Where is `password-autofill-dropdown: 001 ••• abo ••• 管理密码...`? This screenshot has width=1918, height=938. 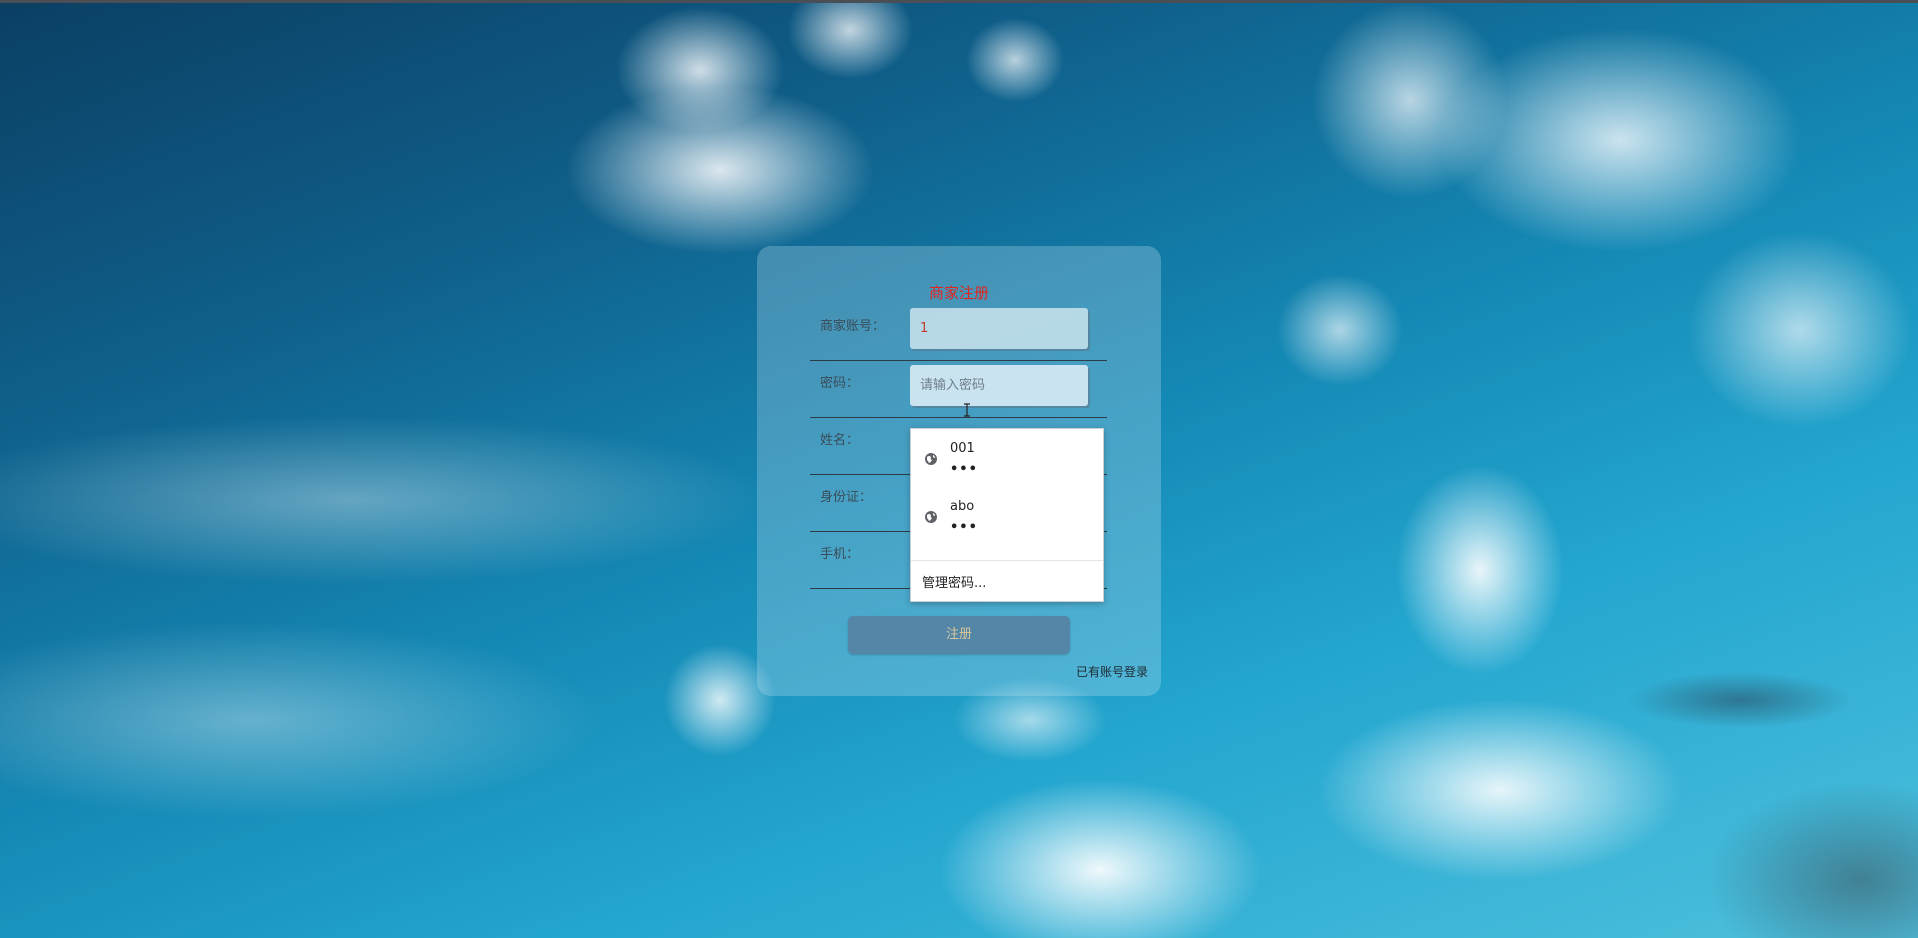
password-autofill-dropdown: 001 ••• abo ••• 管理密码... is located at coordinates (1007, 515).